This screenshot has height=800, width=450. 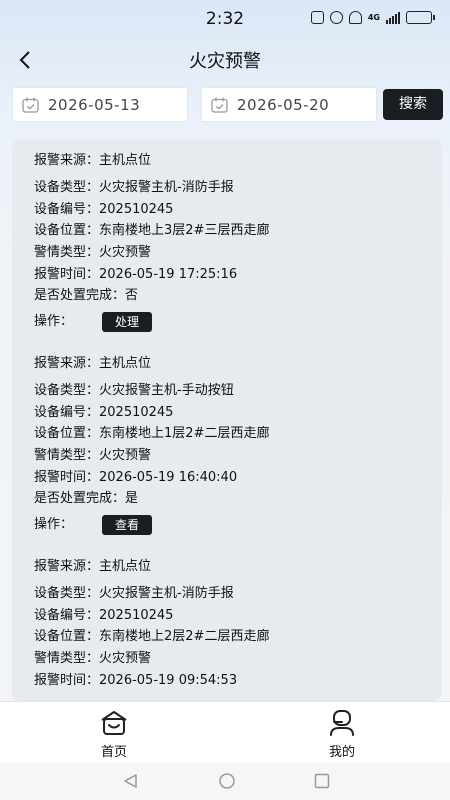 I want to click on recent-apps-icon, so click(x=322, y=781).